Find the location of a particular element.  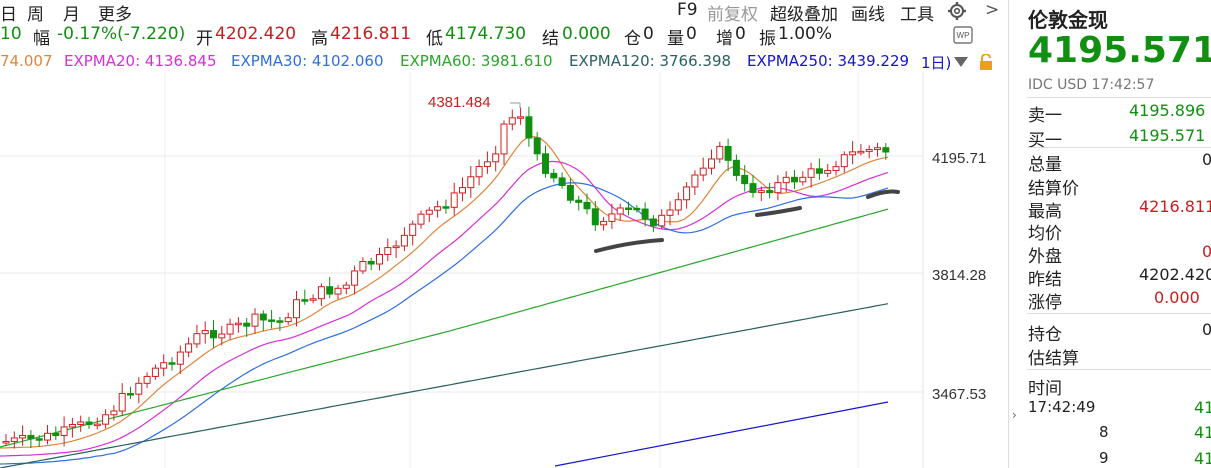

overlay-button: 超级叠加 is located at coordinates (804, 12).